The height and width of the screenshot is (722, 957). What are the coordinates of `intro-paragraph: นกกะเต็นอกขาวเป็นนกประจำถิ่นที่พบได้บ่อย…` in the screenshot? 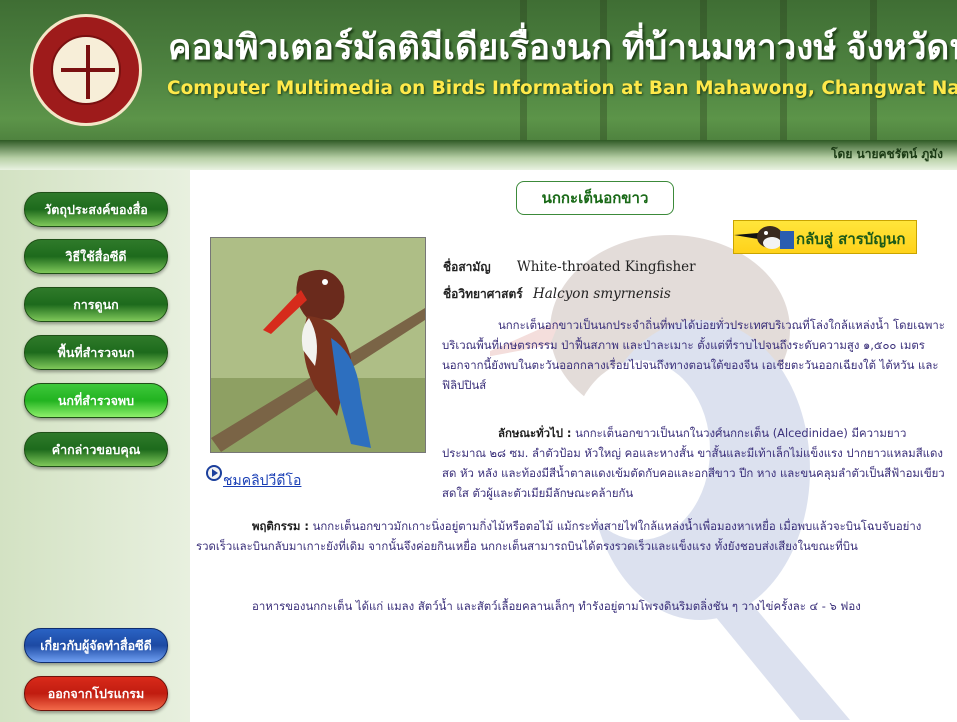 It's located at (693, 355).